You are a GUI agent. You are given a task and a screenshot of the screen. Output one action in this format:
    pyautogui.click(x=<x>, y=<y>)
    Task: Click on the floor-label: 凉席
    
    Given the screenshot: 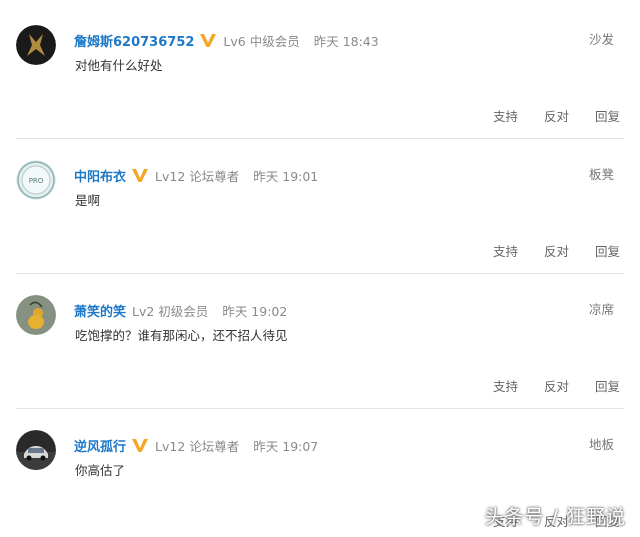 What is the action you would take?
    pyautogui.click(x=601, y=309)
    